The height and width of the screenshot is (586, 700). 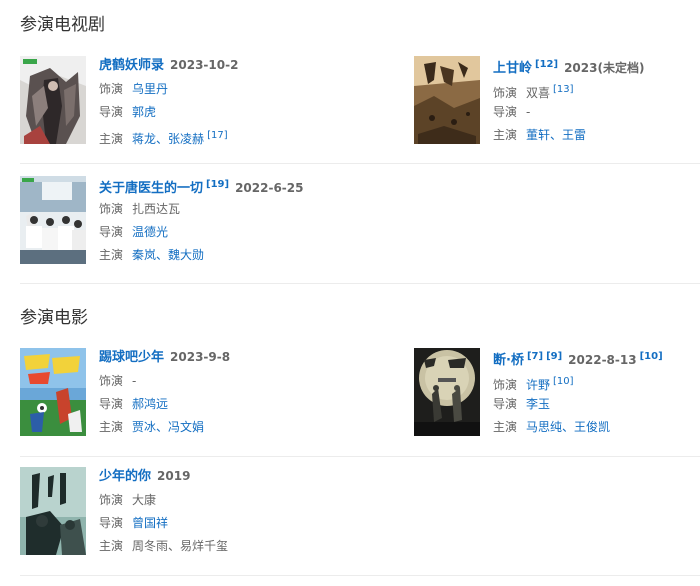 What do you see at coordinates (229, 393) in the screenshot?
I see `work-info: 踢球吧少年 2023-9-8 饰演 - 导演 郝鸿远 主演 贾冰、冯文娟` at bounding box center [229, 393].